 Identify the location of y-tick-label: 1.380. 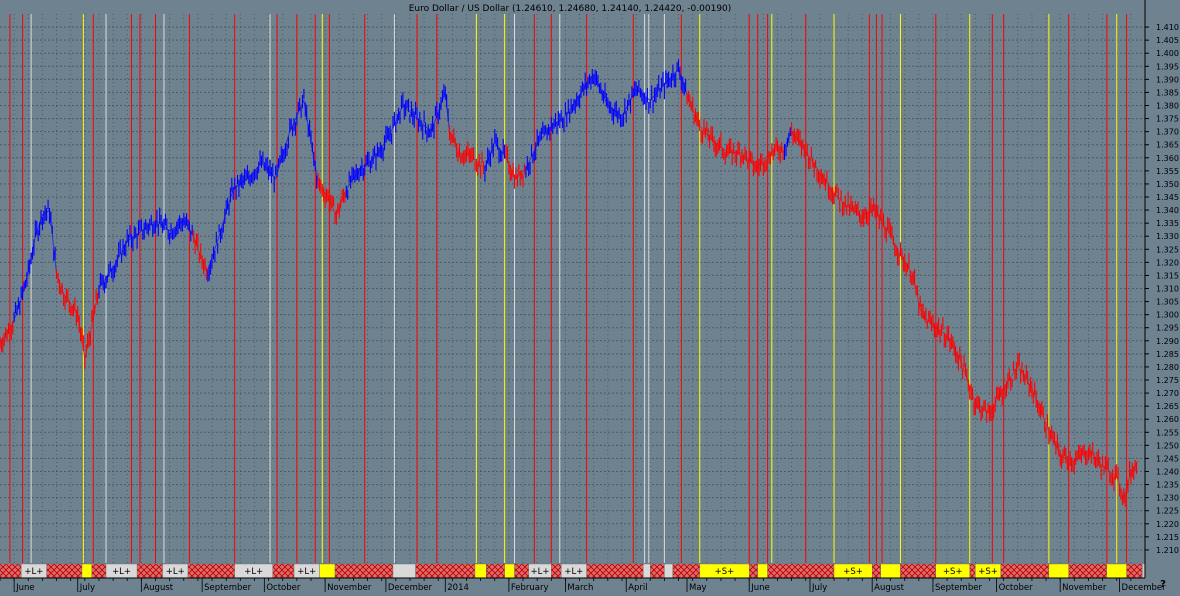
(1167, 106).